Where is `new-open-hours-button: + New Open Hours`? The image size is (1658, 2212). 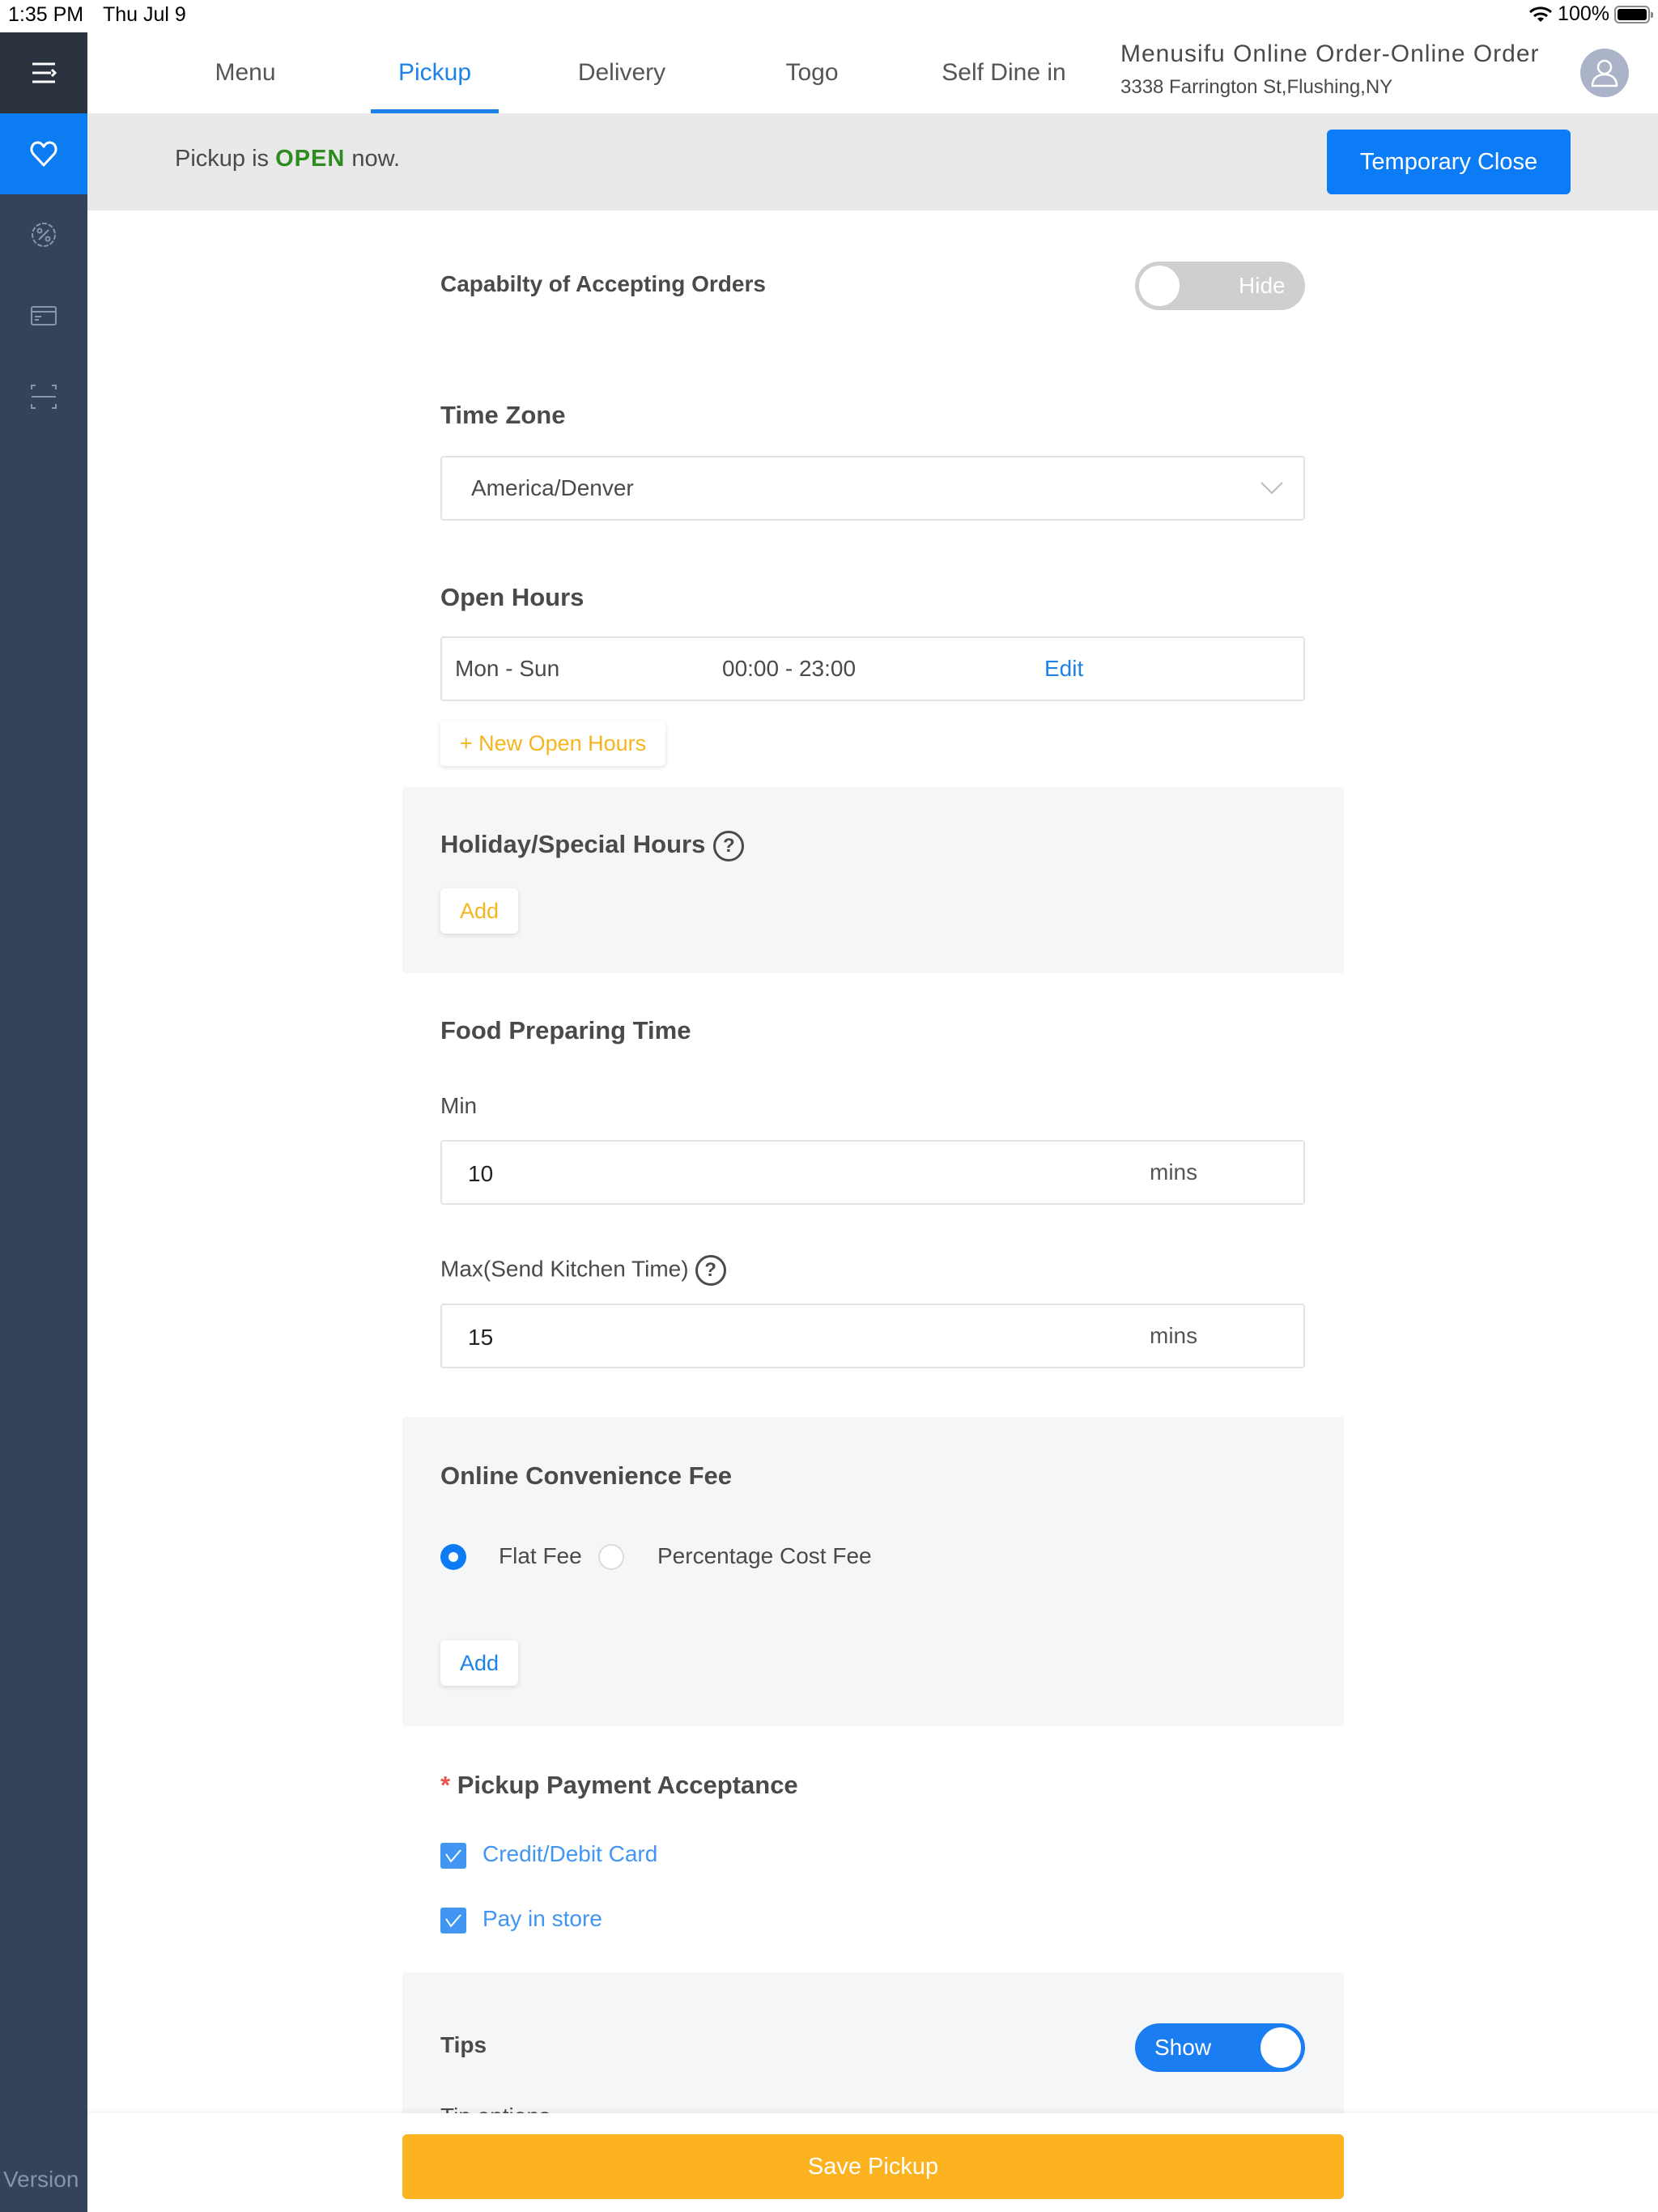 new-open-hours-button: + New Open Hours is located at coordinates (552, 744).